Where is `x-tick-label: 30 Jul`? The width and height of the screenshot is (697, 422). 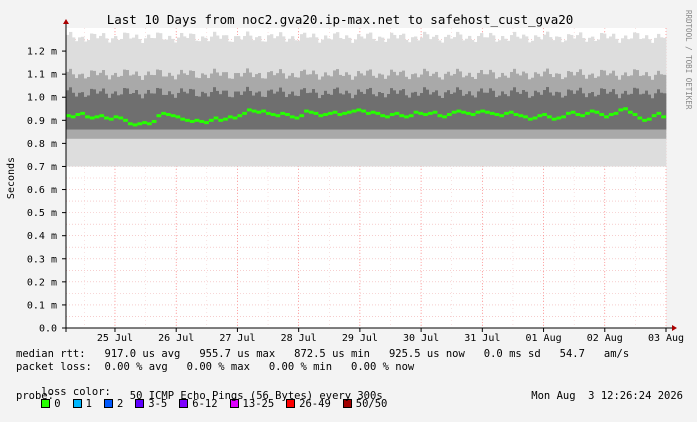
x-tick-label: 30 Jul is located at coordinates (421, 338).